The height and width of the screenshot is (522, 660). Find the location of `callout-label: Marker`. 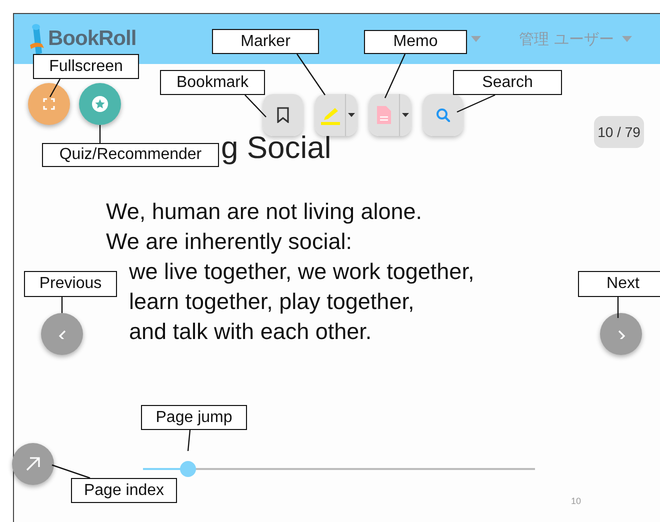

callout-label: Marker is located at coordinates (265, 41).